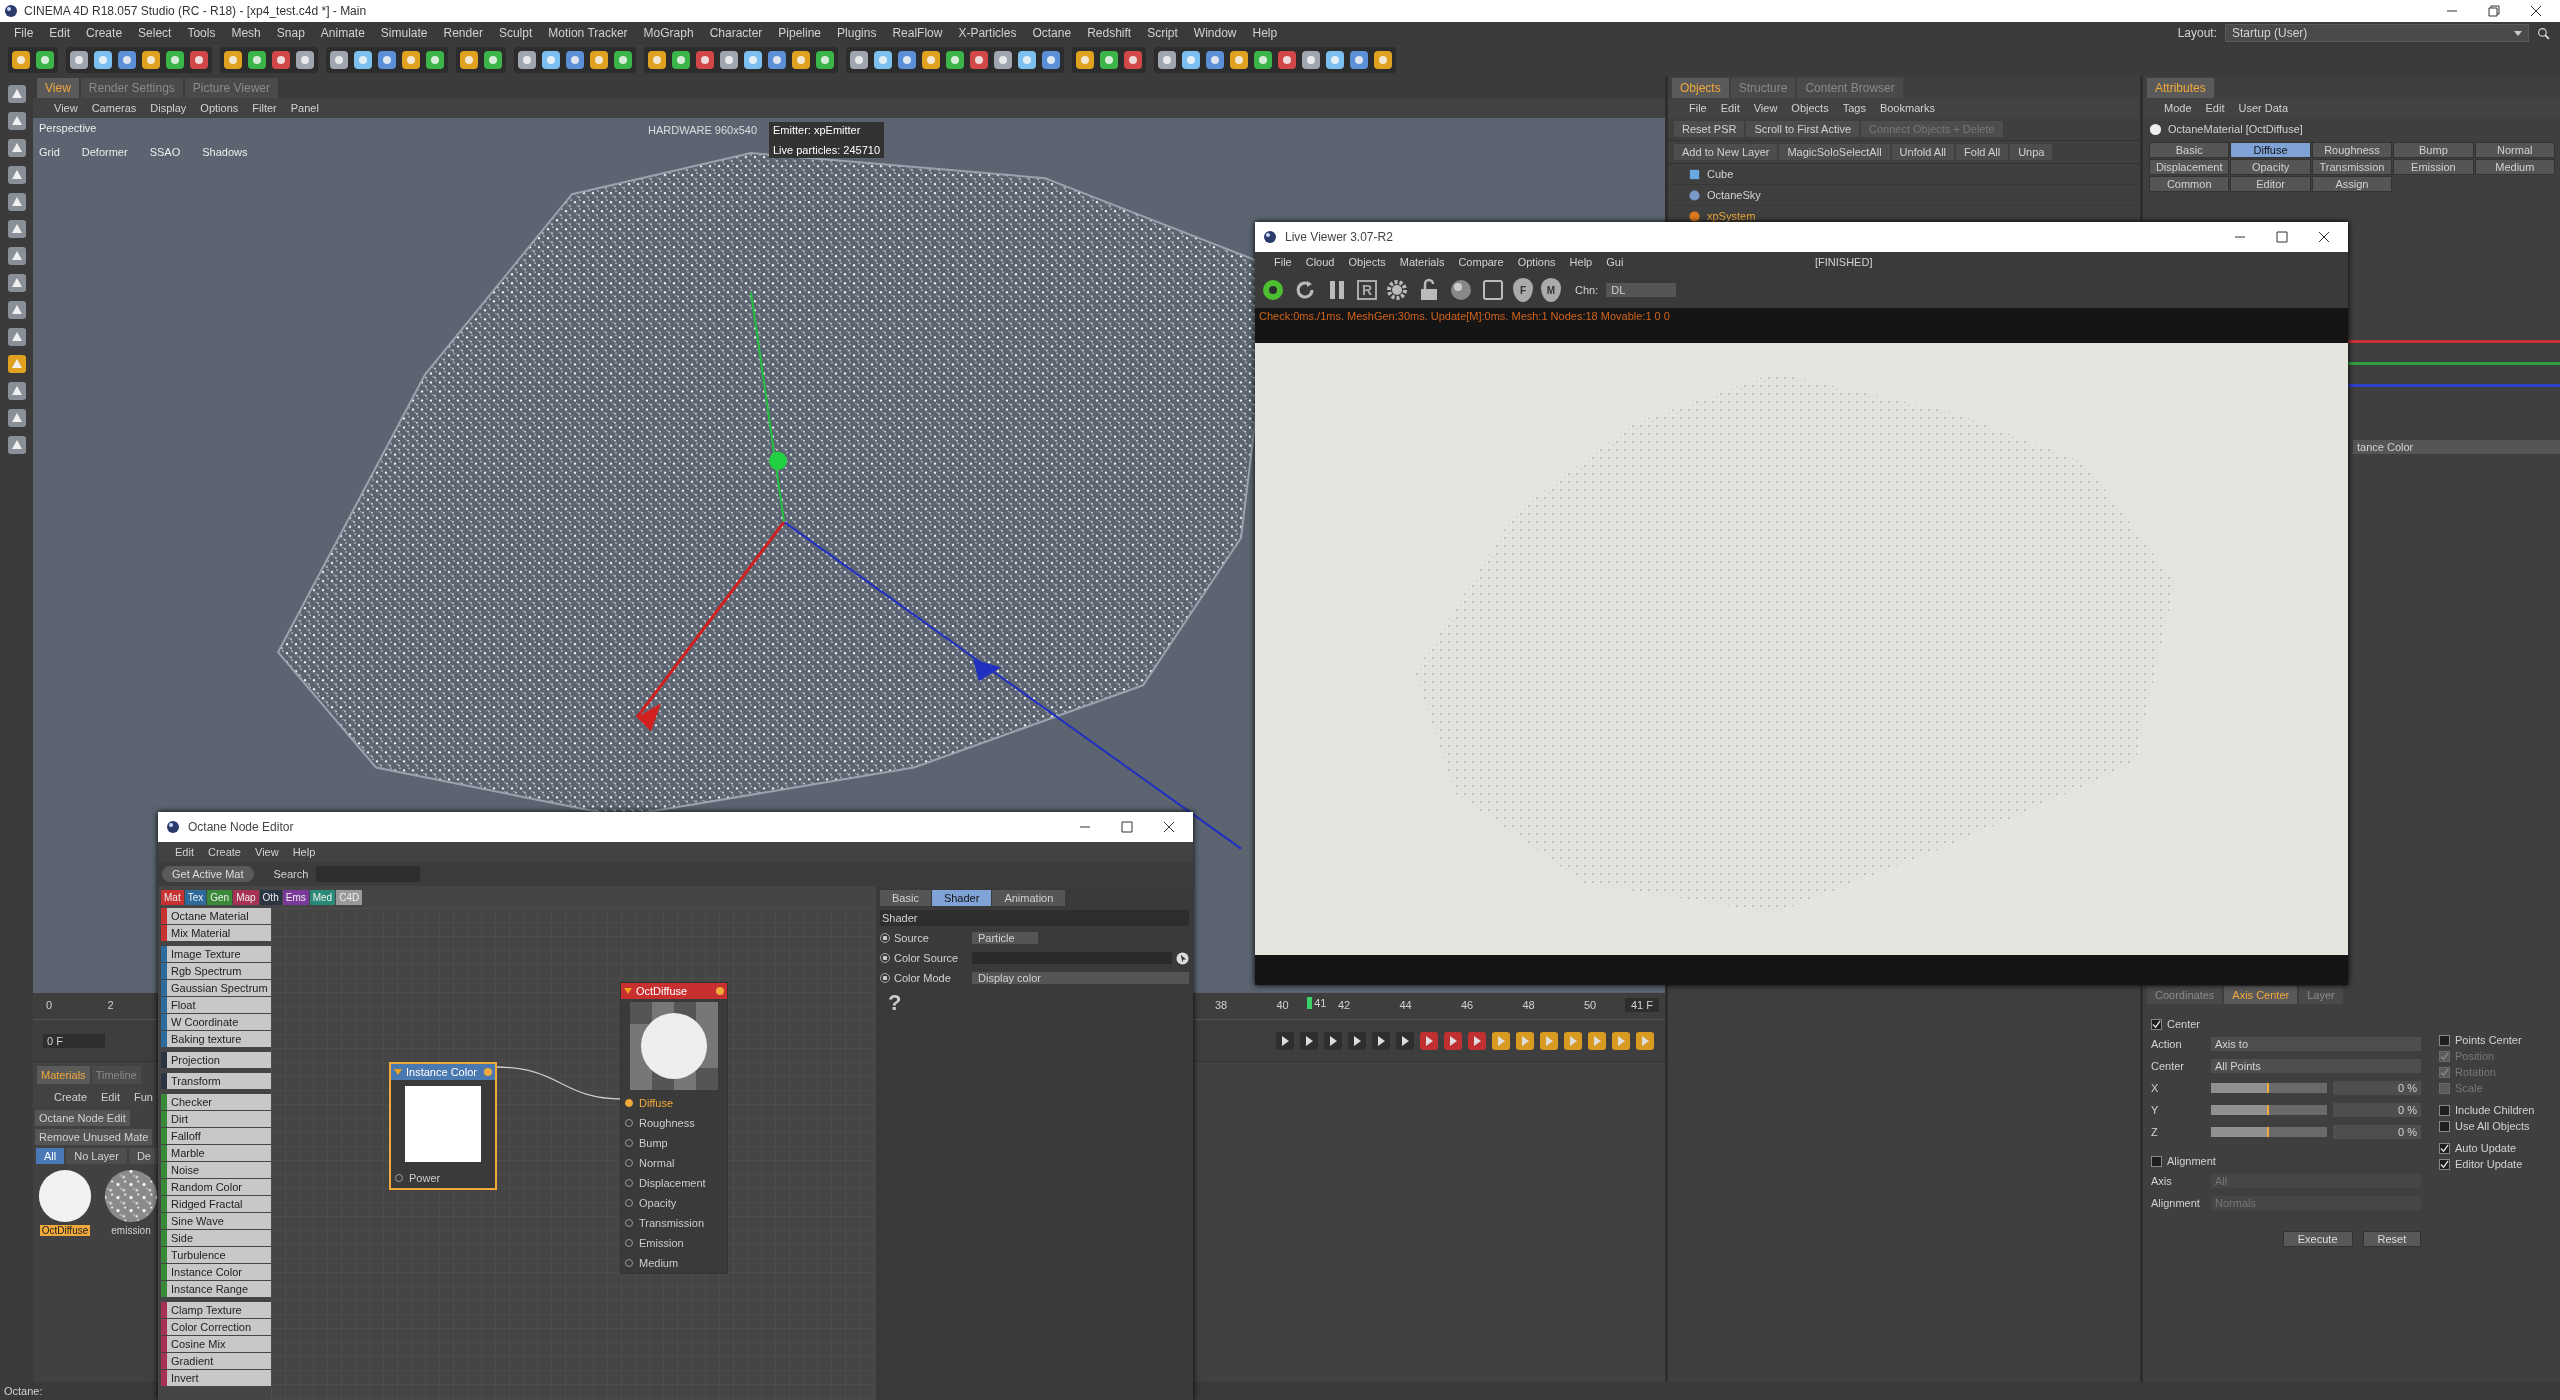  What do you see at coordinates (104, 33) in the screenshot?
I see `menu-item: Create` at bounding box center [104, 33].